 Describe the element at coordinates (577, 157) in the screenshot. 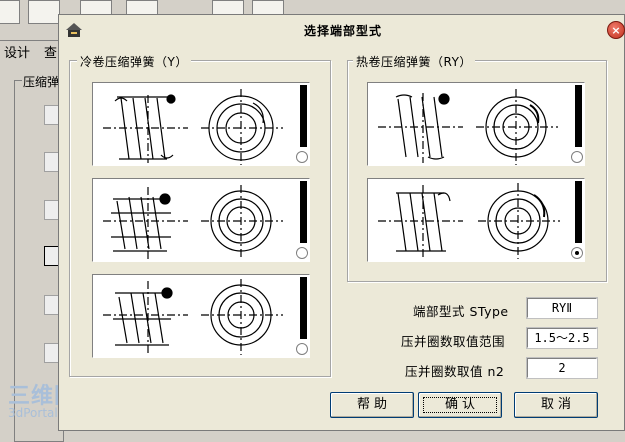

I see `hot-option-1-radio` at that location.